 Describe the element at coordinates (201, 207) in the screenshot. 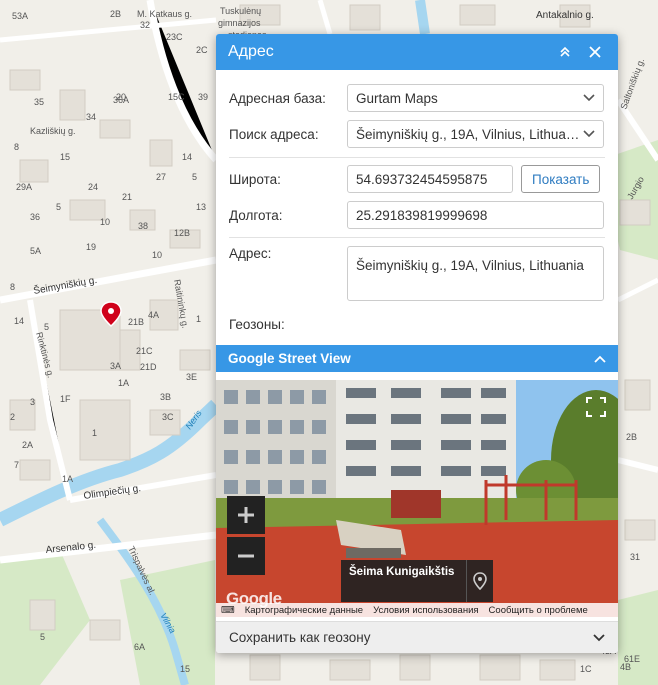

I see `svg-text: 13` at that location.